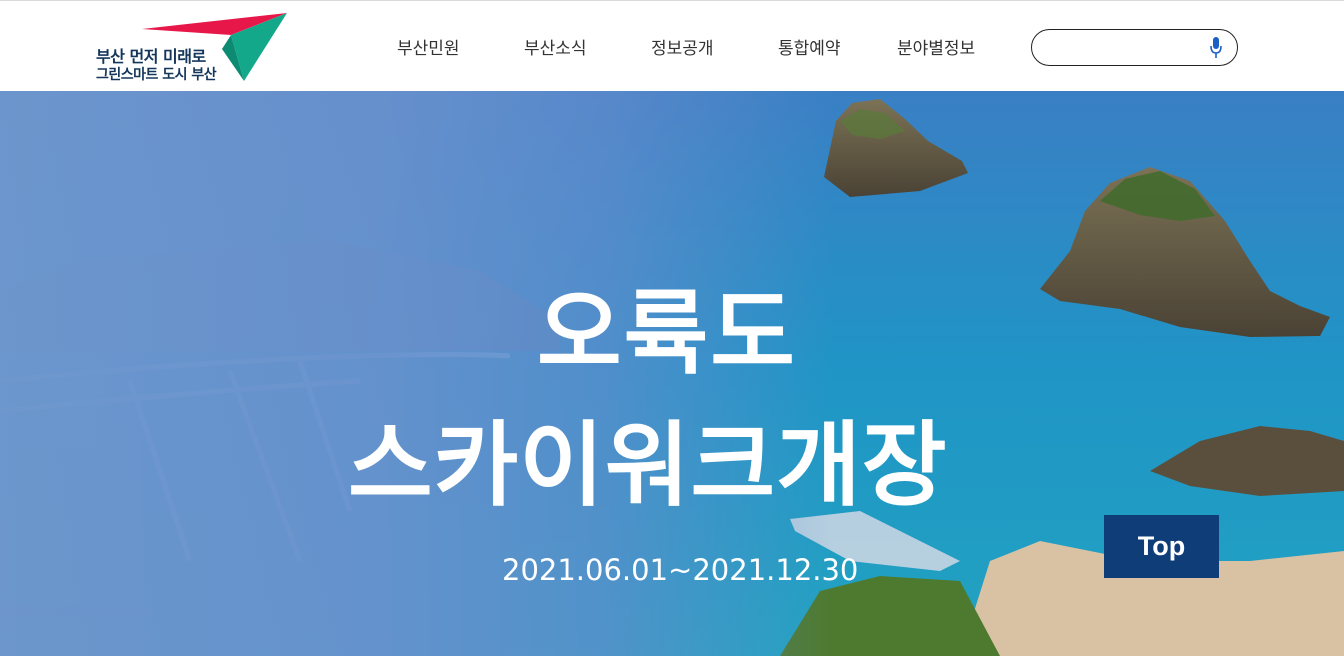  What do you see at coordinates (156, 75) in the screenshot?
I see `logo-subtitle: 그린스마트 도시 부산` at bounding box center [156, 75].